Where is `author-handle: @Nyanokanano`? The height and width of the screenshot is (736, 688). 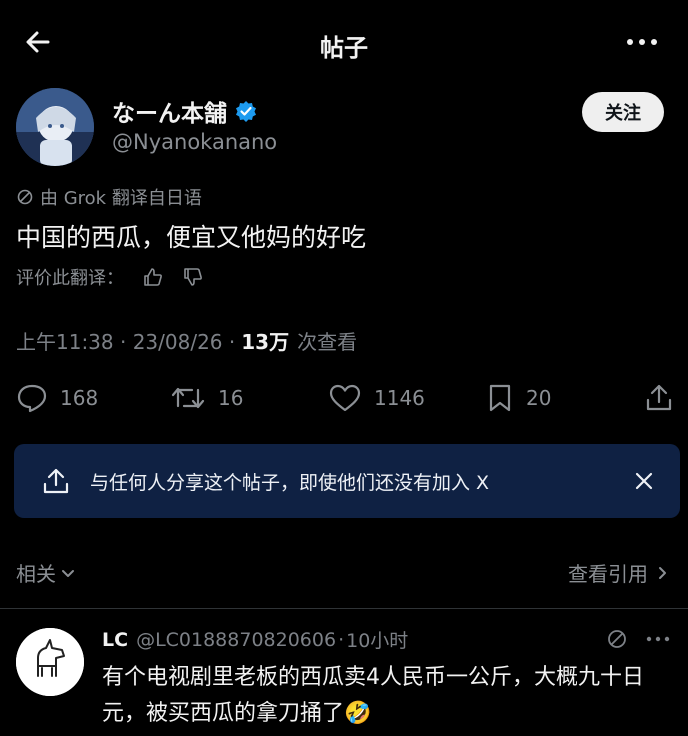
author-handle: @Nyanokanano is located at coordinates (194, 142).